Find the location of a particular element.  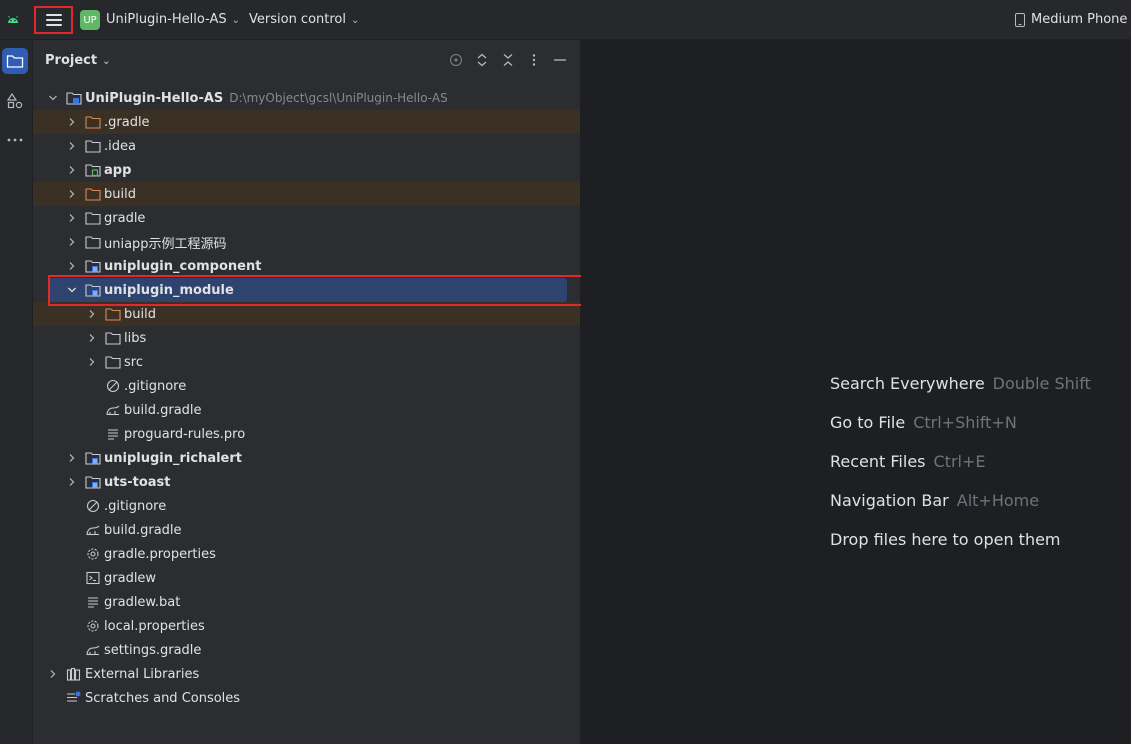

locate-icon is located at coordinates (456, 60).